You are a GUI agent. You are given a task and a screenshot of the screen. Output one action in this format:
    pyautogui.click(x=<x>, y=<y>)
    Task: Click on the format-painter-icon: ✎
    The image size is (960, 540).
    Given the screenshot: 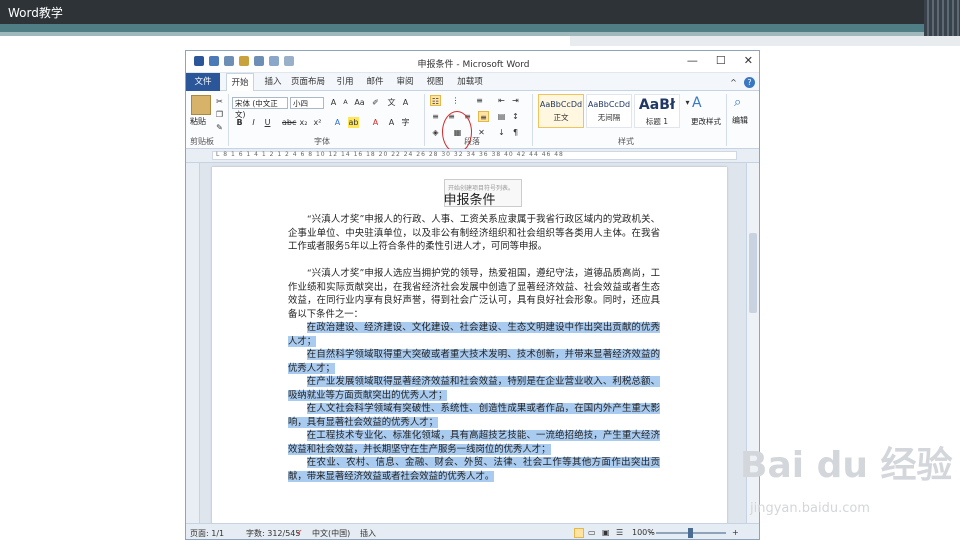 What is the action you would take?
    pyautogui.click(x=219, y=127)
    